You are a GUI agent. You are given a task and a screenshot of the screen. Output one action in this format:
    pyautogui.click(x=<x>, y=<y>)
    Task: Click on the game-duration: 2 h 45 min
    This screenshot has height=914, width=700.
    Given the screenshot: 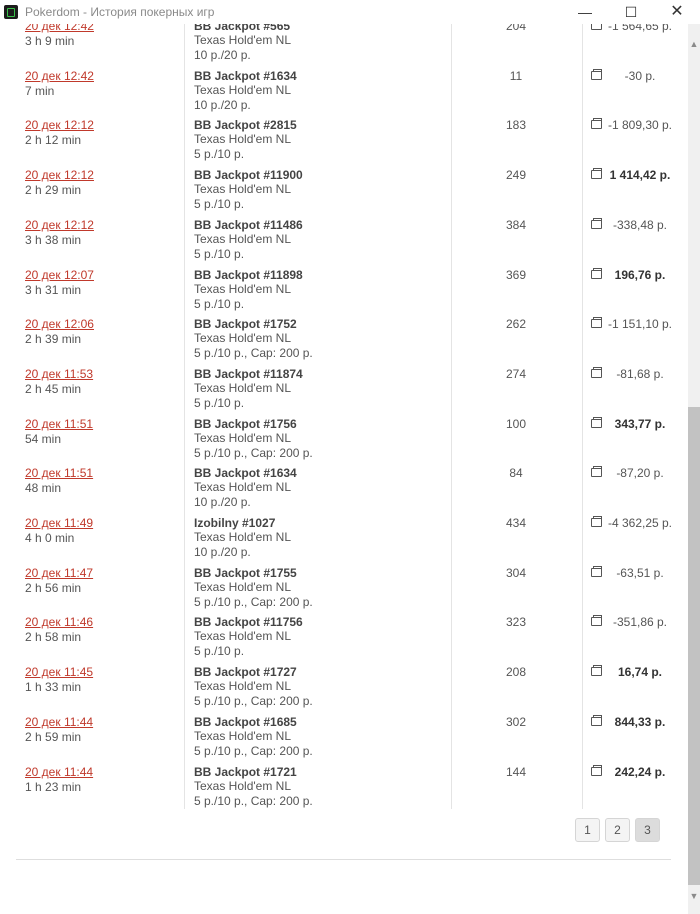 What is the action you would take?
    pyautogui.click(x=53, y=388)
    